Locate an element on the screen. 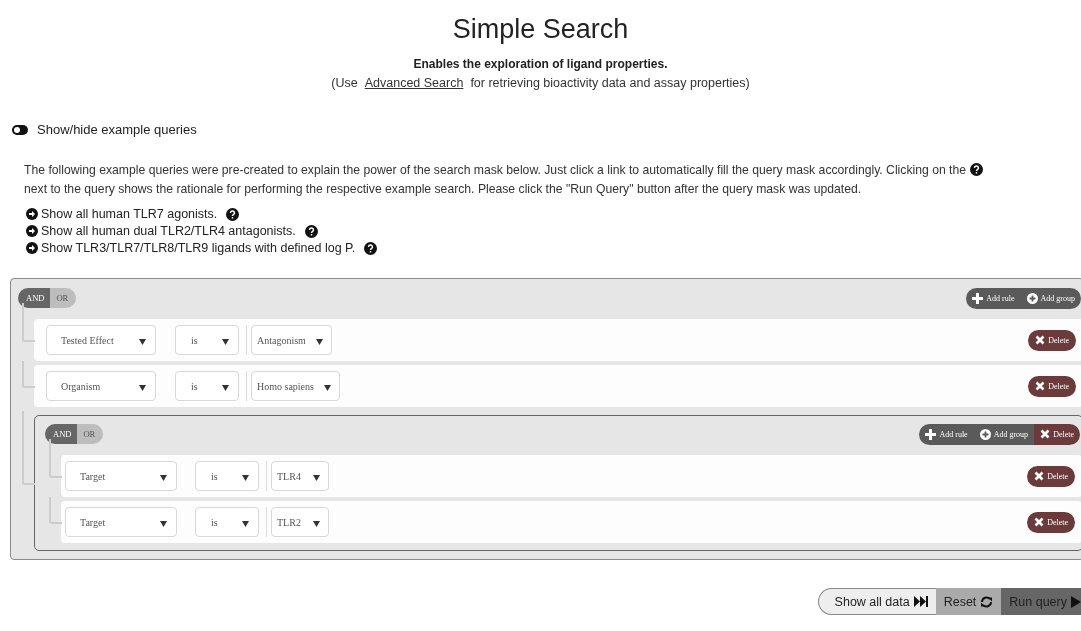 The height and width of the screenshot is (631, 1081). value-select: TLR4 is located at coordinates (300, 476).